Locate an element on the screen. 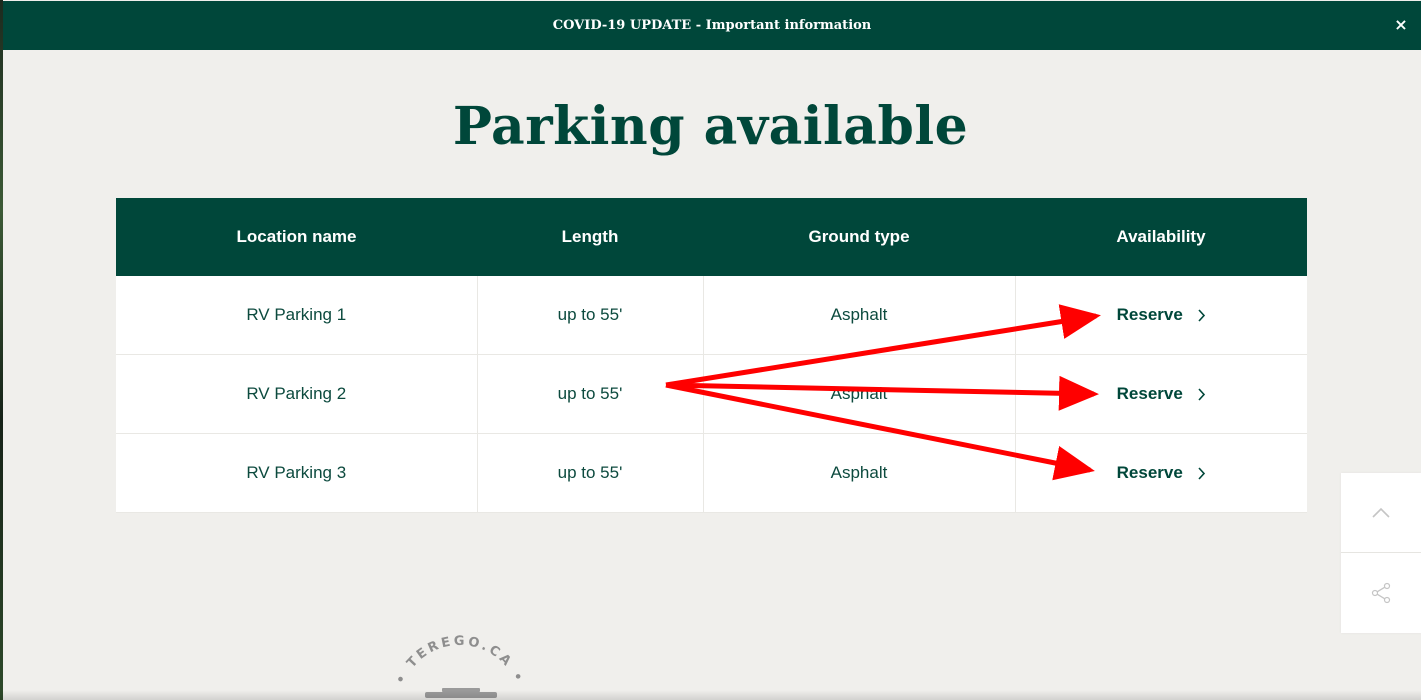  bottom-shadow is located at coordinates (710, 695).